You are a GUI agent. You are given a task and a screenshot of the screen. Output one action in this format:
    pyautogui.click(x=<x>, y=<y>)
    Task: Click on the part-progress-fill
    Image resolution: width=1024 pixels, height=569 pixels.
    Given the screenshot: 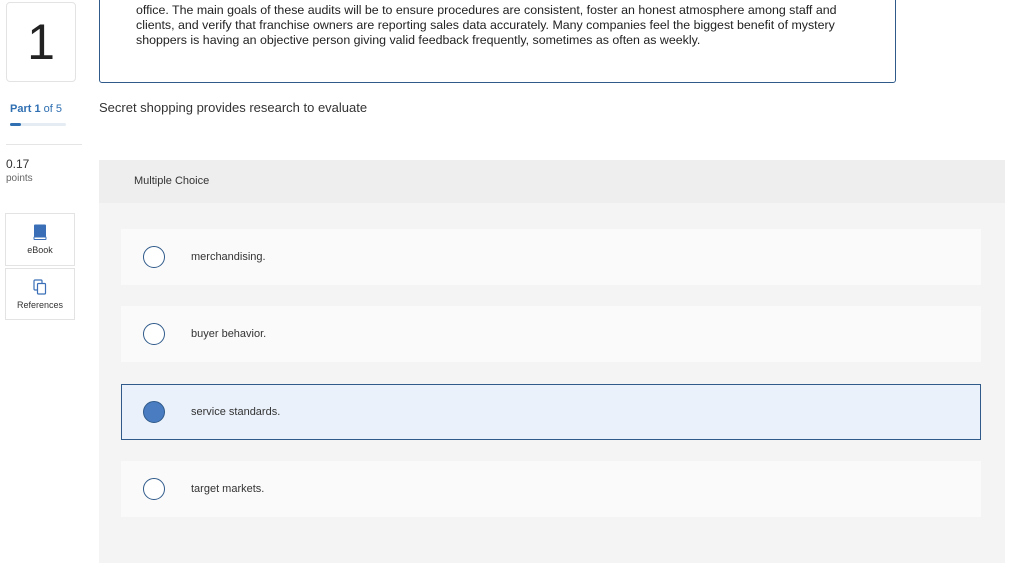 What is the action you would take?
    pyautogui.click(x=16, y=124)
    